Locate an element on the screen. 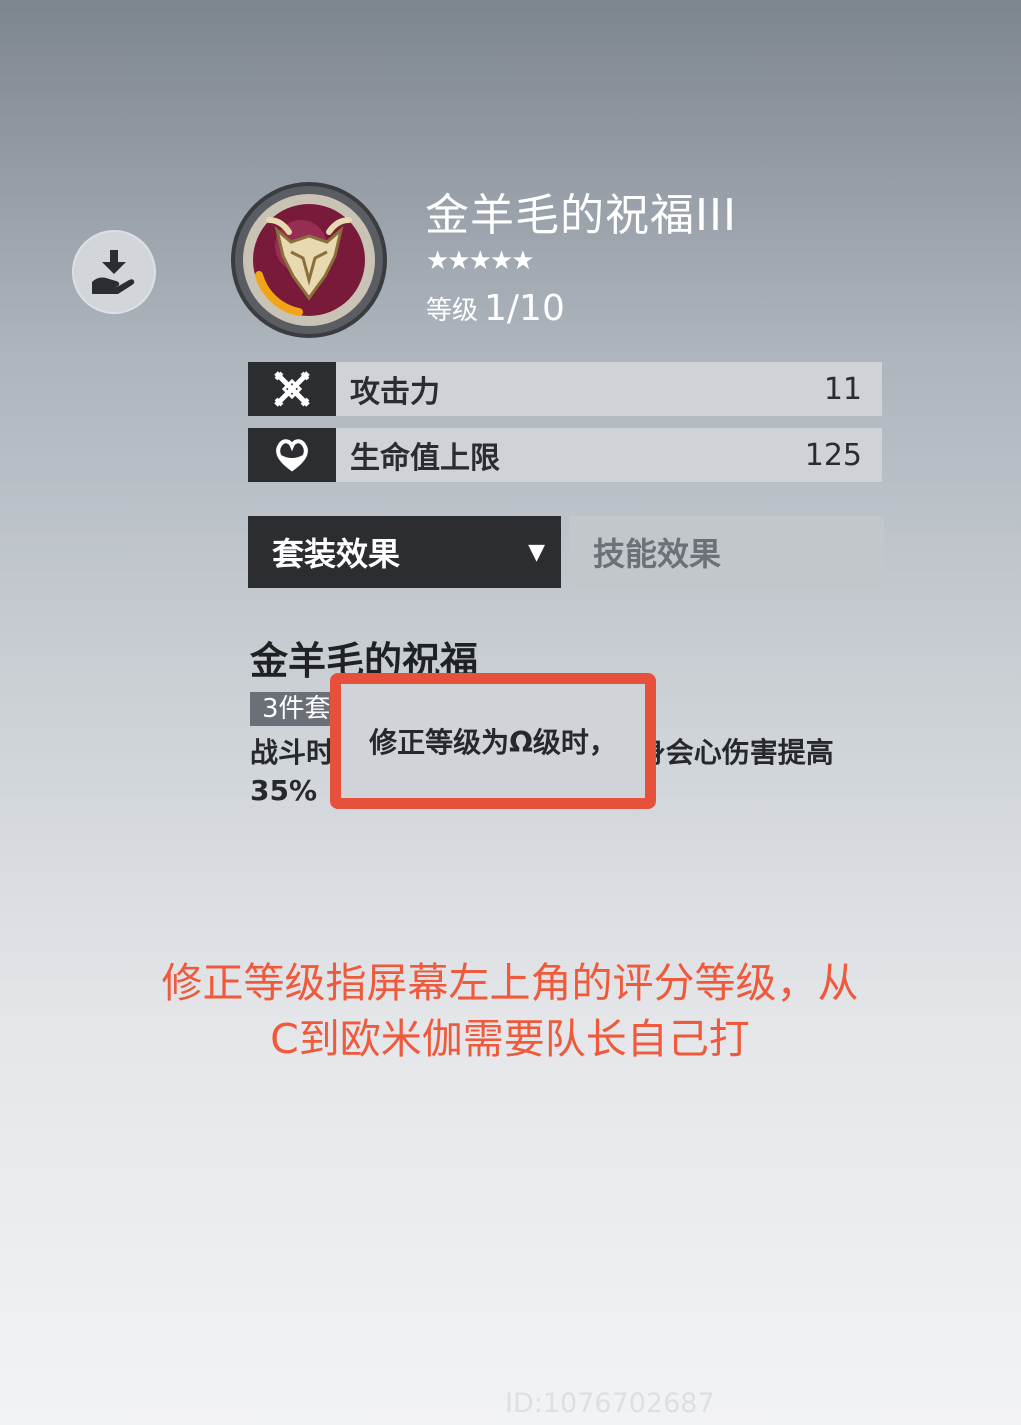 Image resolution: width=1021 pixels, height=1425 pixels. stat-value: 11 is located at coordinates (842, 389).